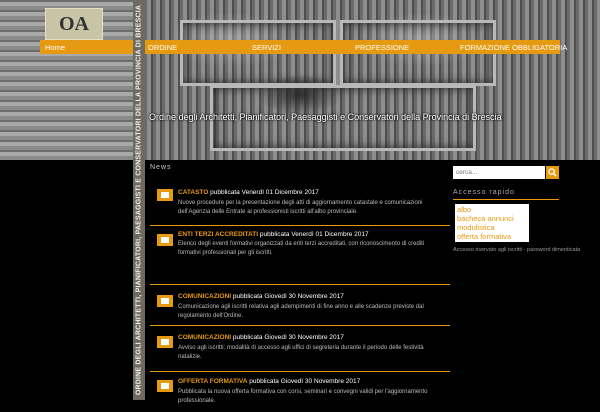  What do you see at coordinates (162, 47) in the screenshot?
I see `nav-ordine: ORDINE` at bounding box center [162, 47].